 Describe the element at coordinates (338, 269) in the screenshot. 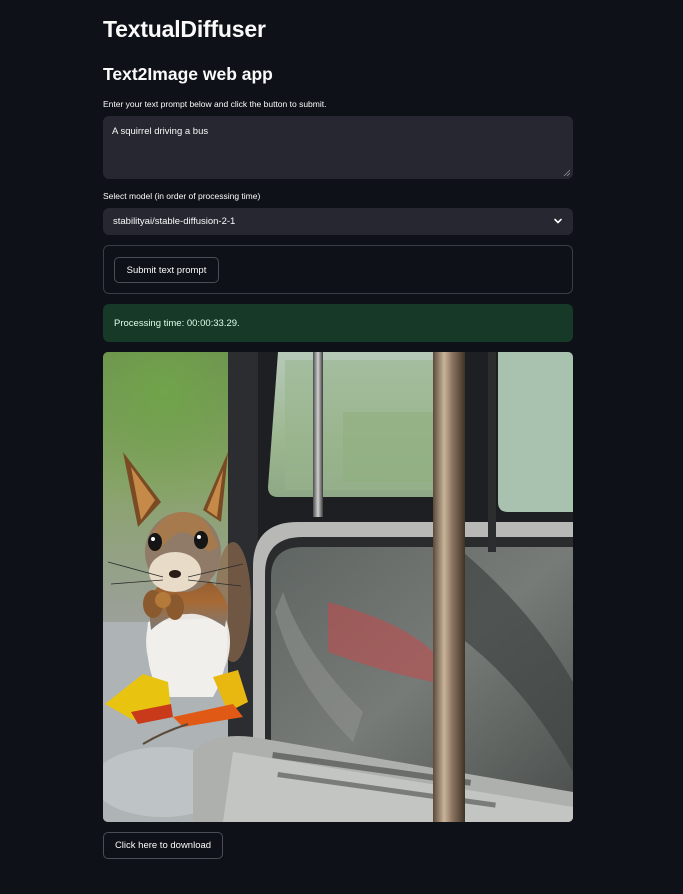

I see `prompt-form: Submit text prompt` at that location.